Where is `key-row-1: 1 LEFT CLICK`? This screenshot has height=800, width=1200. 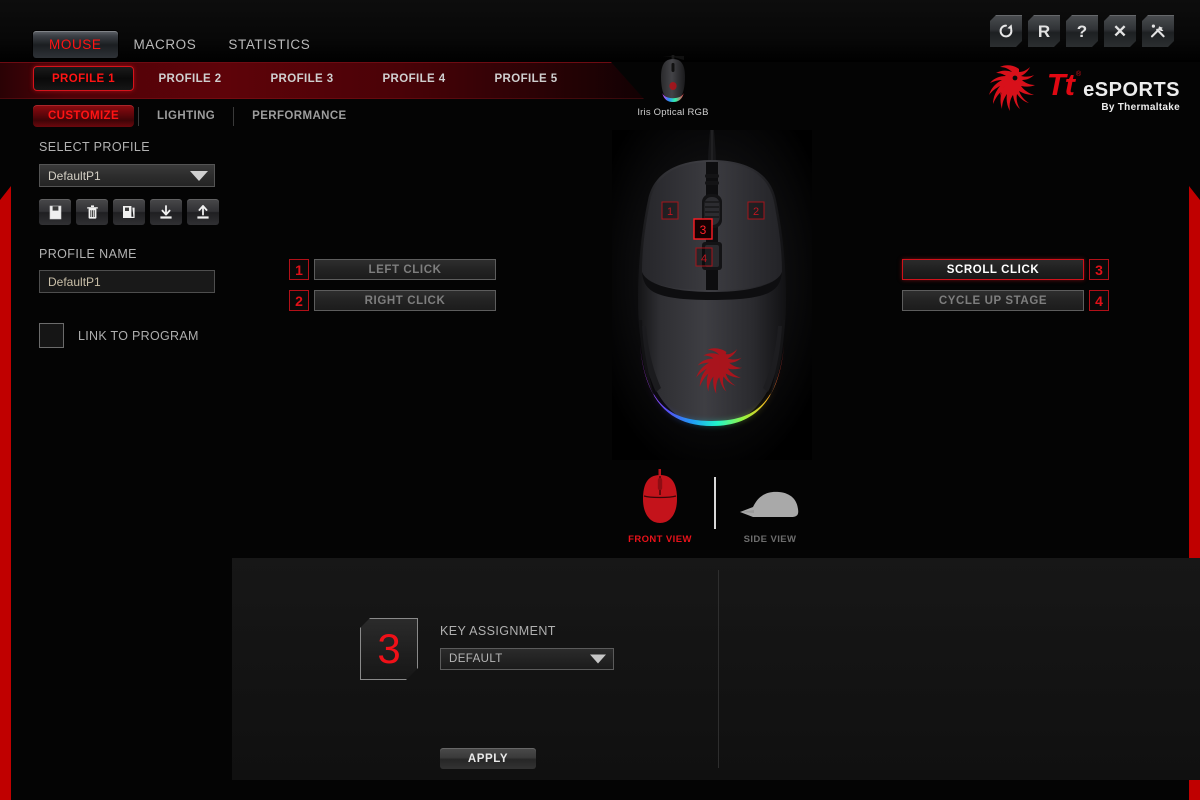 key-row-1: 1 LEFT CLICK is located at coordinates (392, 269).